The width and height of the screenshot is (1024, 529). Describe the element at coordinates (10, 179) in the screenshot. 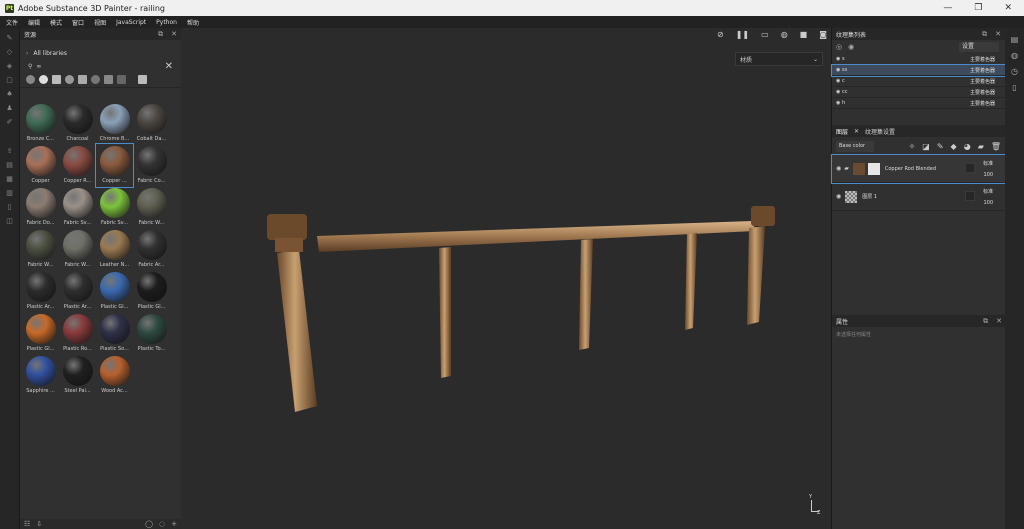

I see `mask-icon: ▦` at that location.